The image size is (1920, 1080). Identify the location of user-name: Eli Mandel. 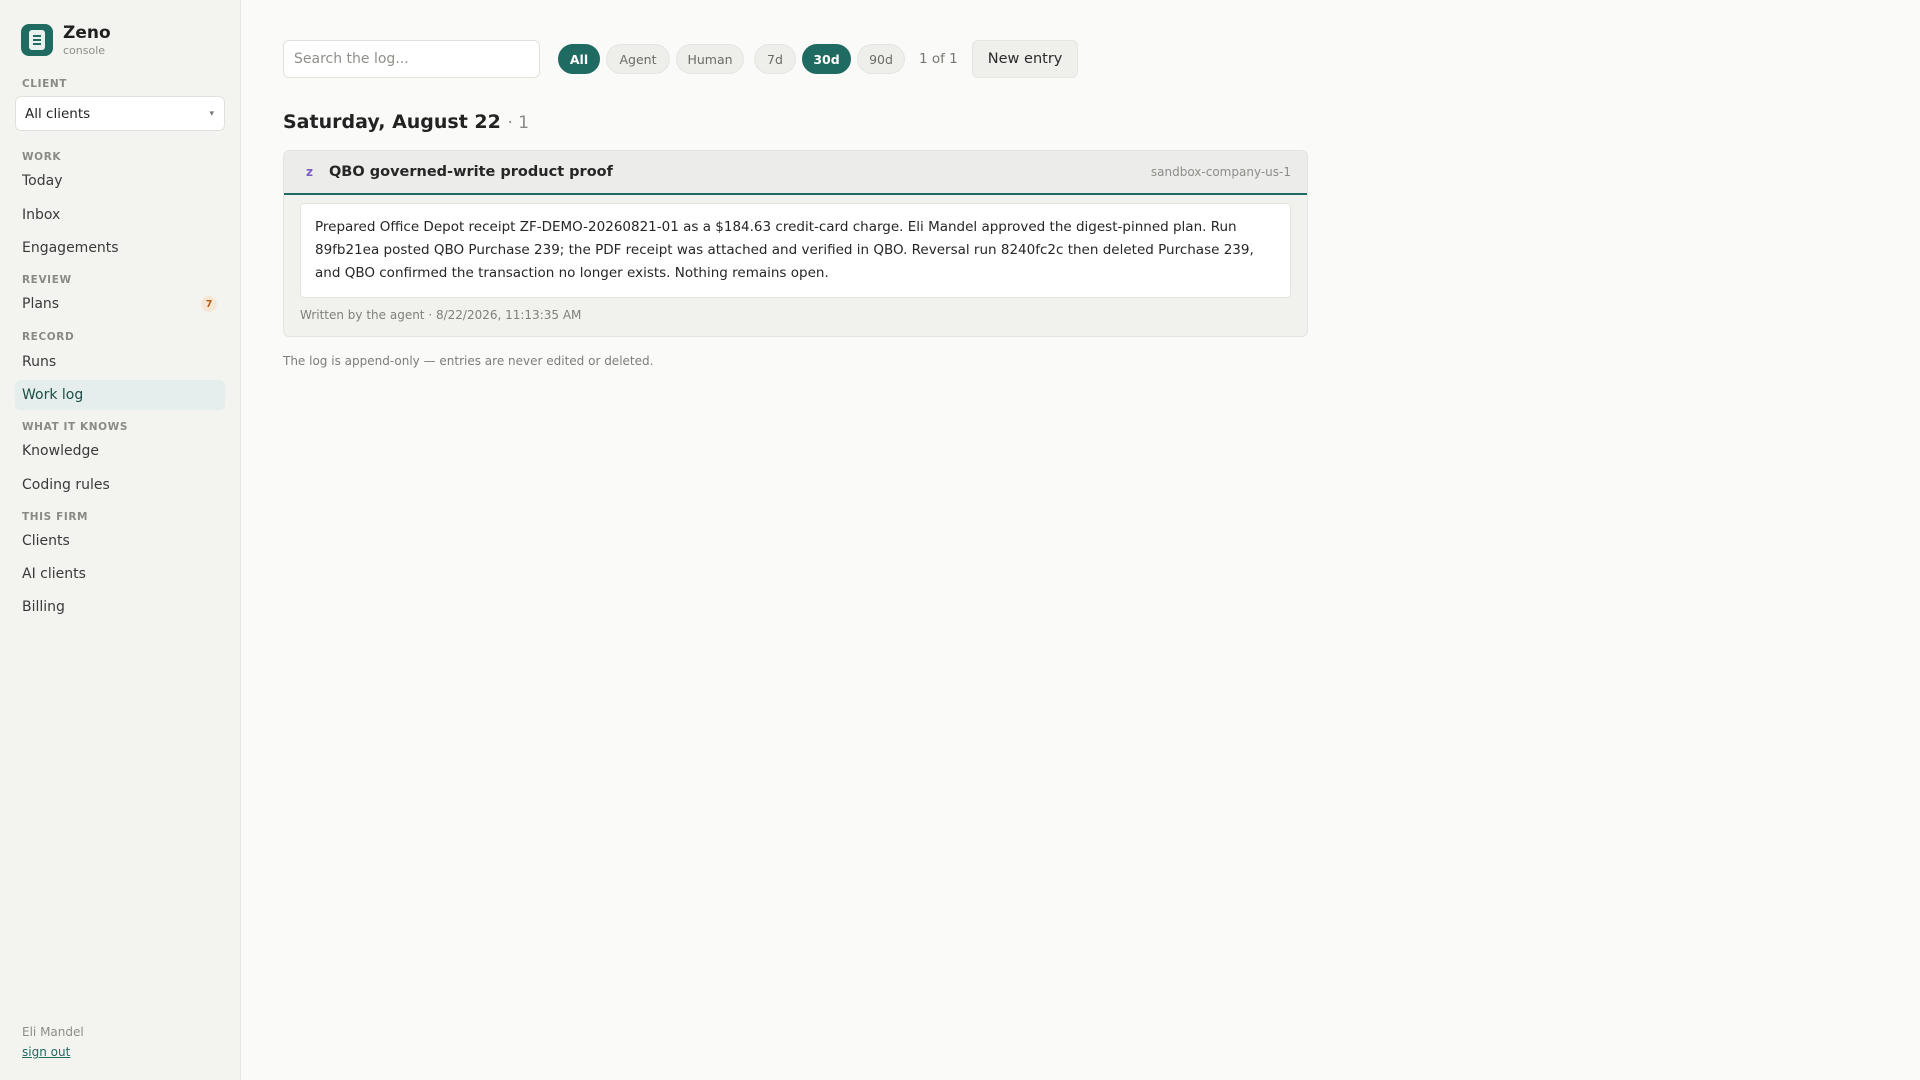
(53, 1032).